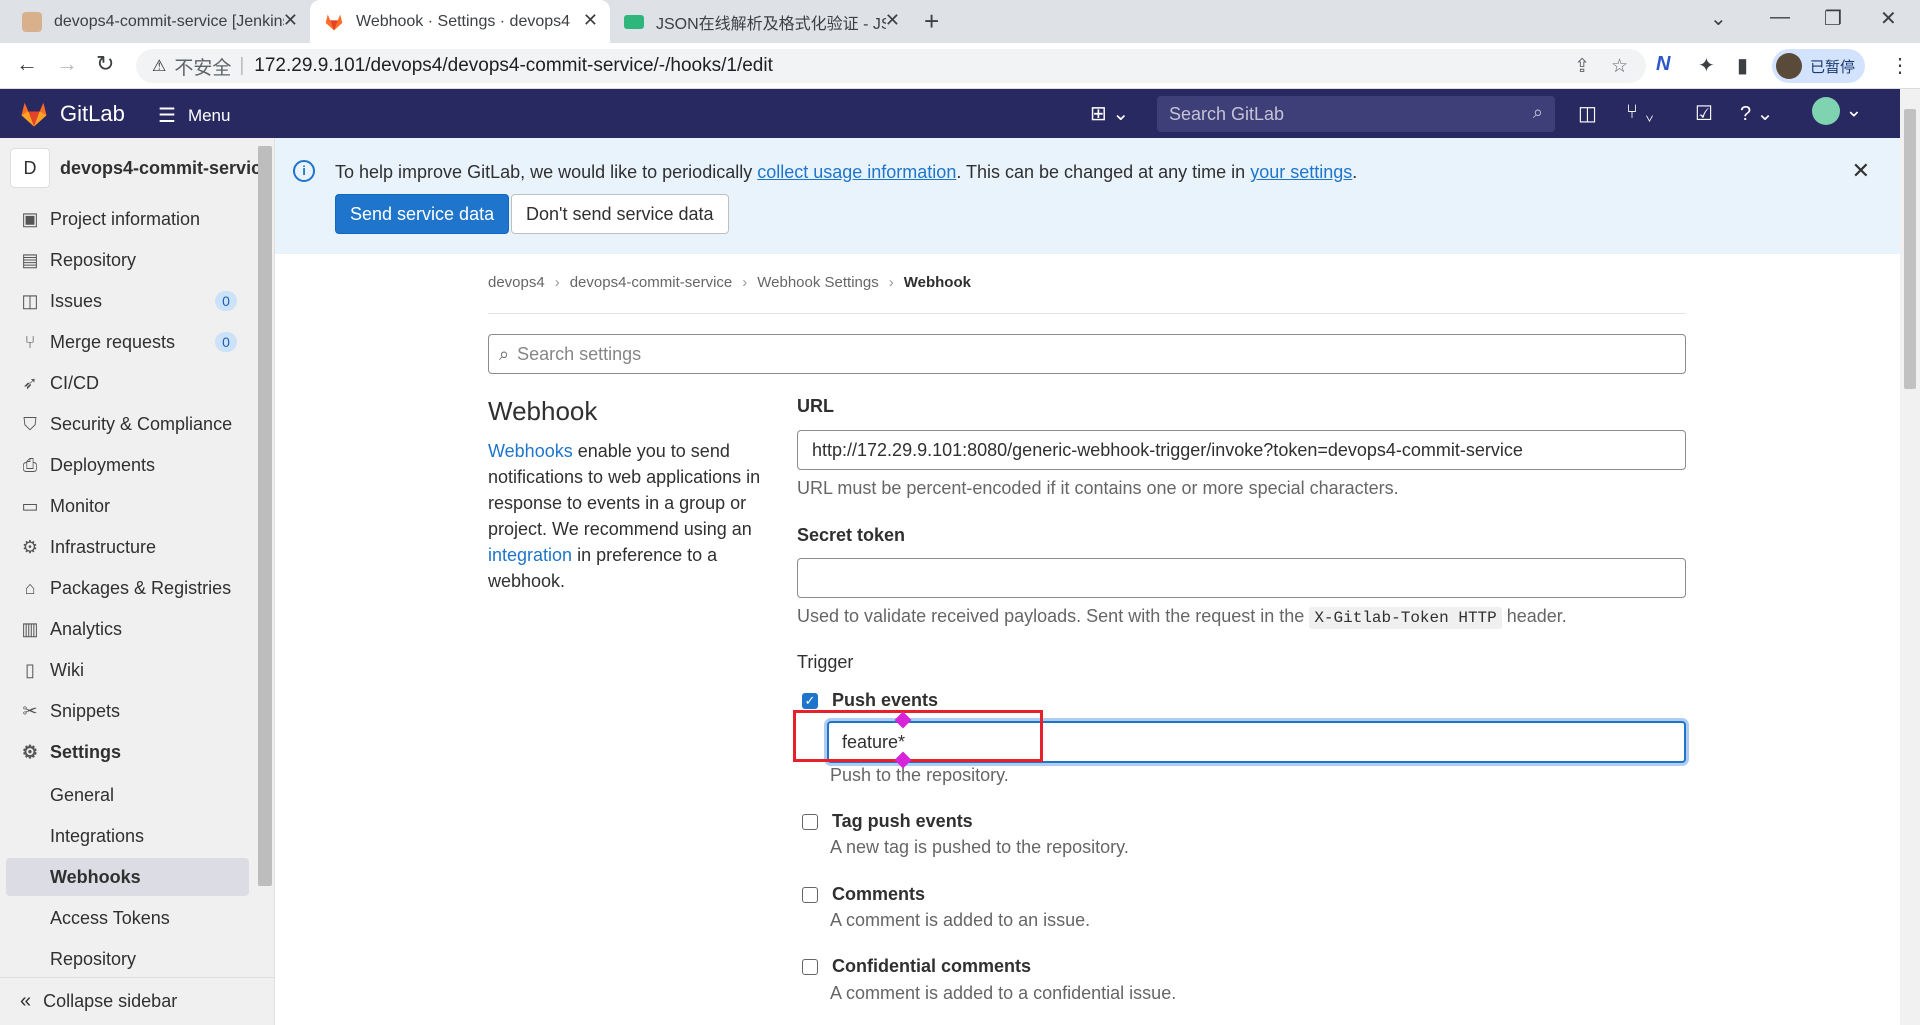  What do you see at coordinates (137, 1001) in the screenshot?
I see `collapse-sidebar-button: « Collapse sidebar` at bounding box center [137, 1001].